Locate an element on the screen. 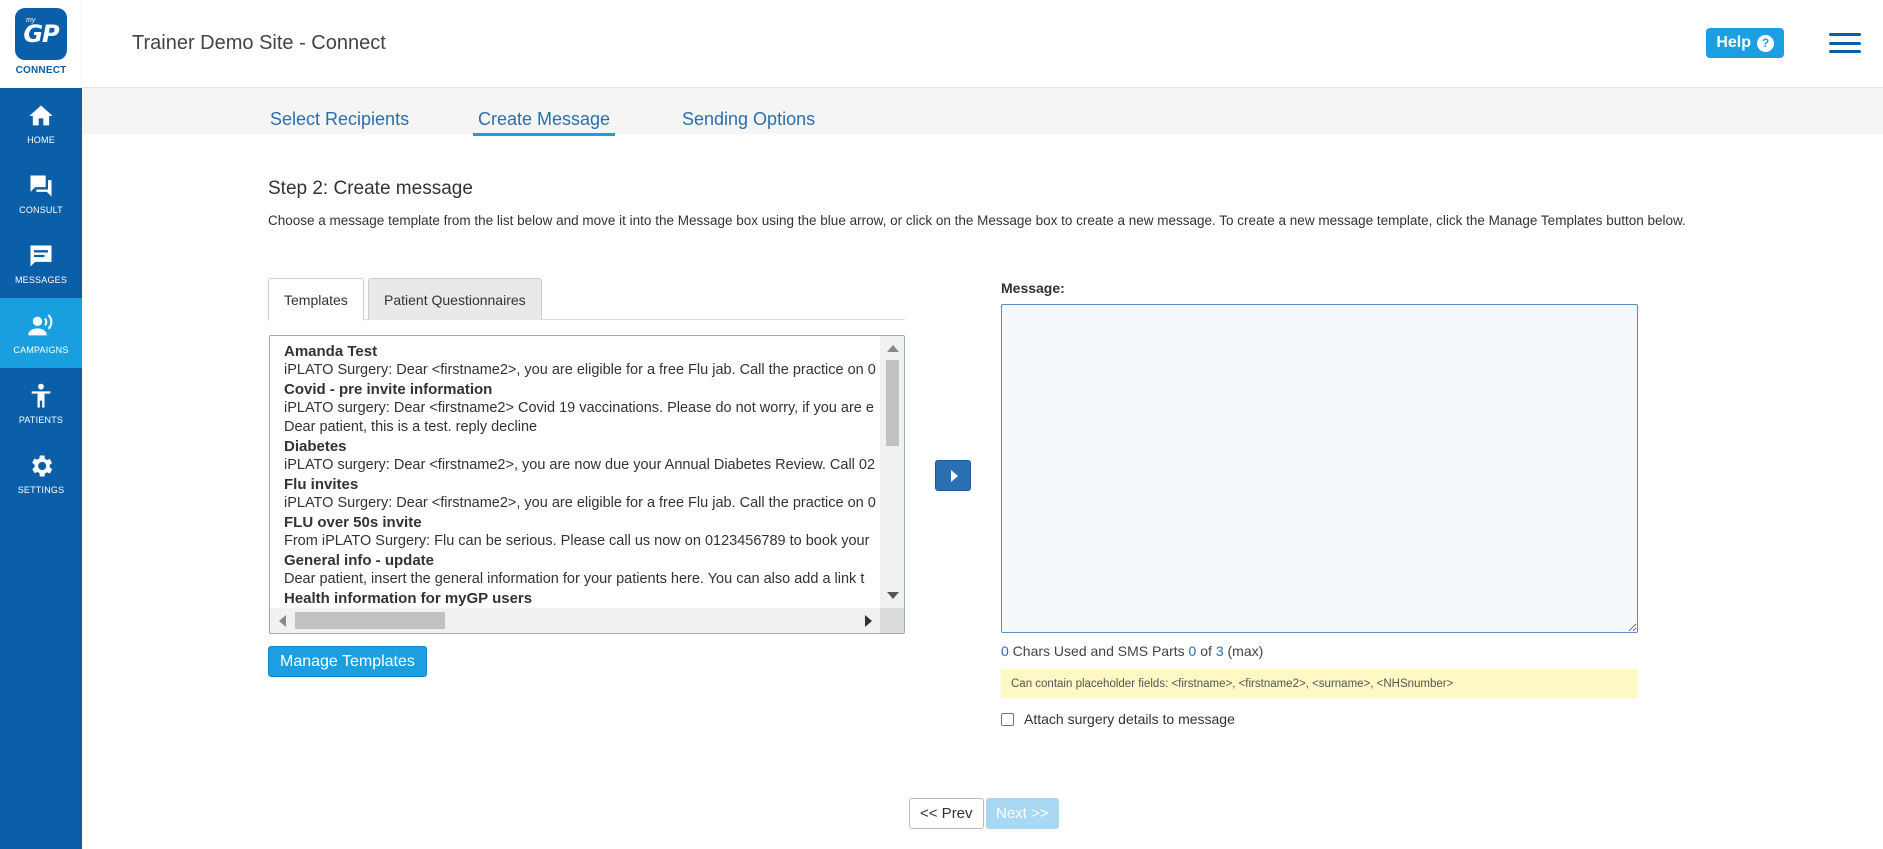  sidebar-item-campaigns: CAMPAIGNS is located at coordinates (41, 333).